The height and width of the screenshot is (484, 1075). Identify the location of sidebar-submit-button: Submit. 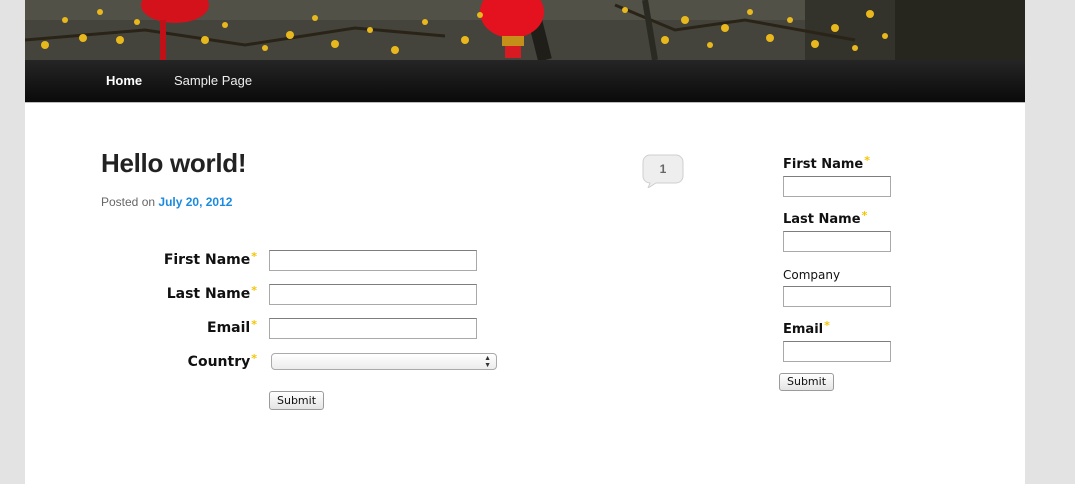
(807, 382).